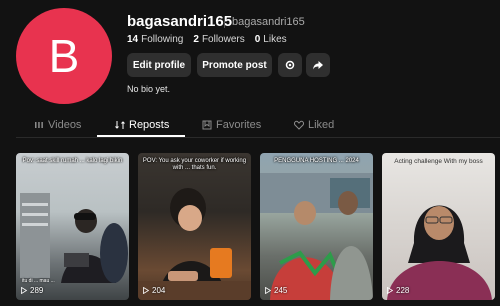  What do you see at coordinates (314, 125) in the screenshot?
I see `tab-liked: Liked` at bounding box center [314, 125].